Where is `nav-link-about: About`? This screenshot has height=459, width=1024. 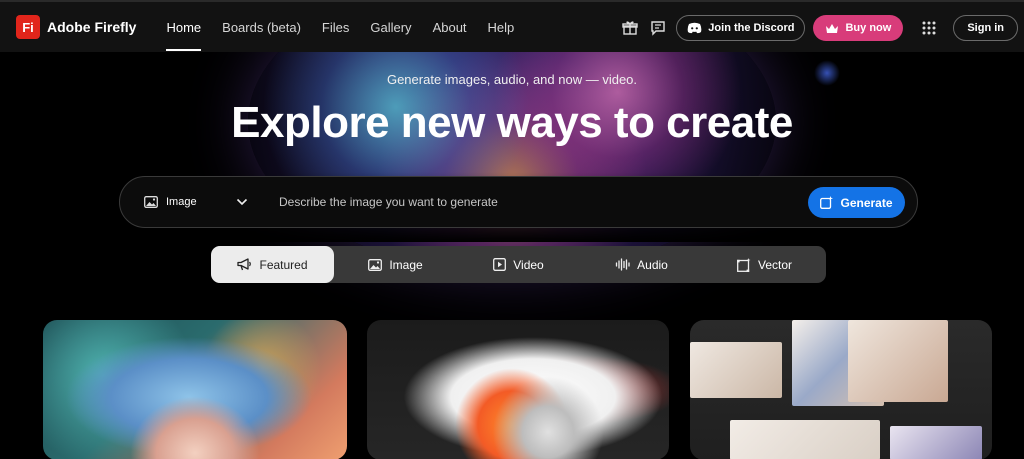
nav-link-about: About is located at coordinates (450, 27).